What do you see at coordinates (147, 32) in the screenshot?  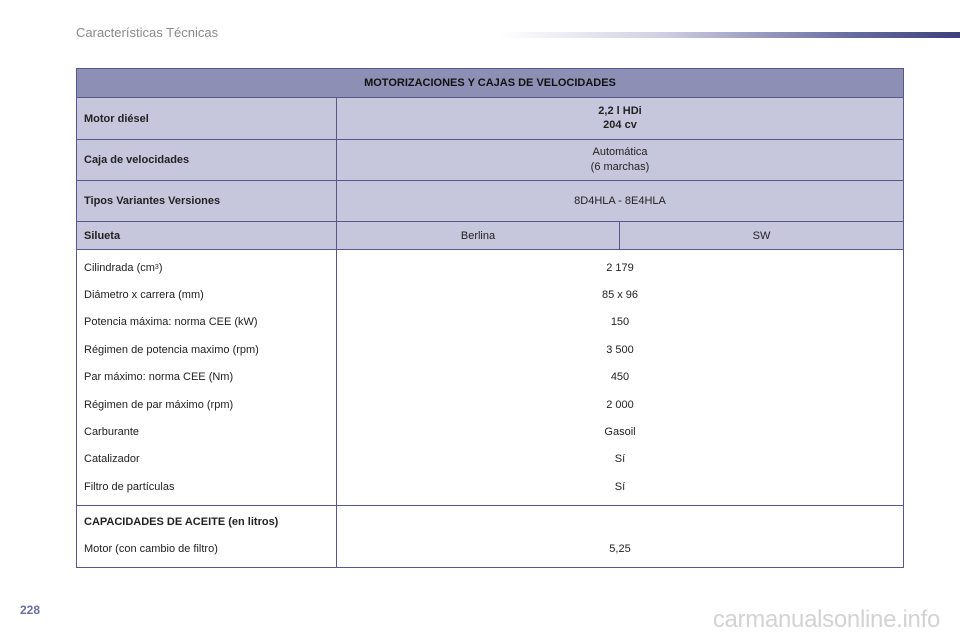 I see `section-title: Características Técnicas` at bounding box center [147, 32].